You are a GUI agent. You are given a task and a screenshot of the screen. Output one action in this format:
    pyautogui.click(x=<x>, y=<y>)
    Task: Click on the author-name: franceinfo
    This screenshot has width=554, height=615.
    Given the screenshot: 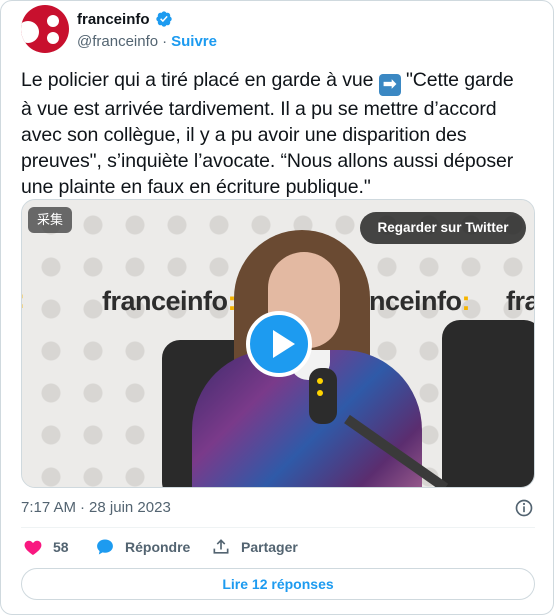 What is the action you would take?
    pyautogui.click(x=113, y=19)
    